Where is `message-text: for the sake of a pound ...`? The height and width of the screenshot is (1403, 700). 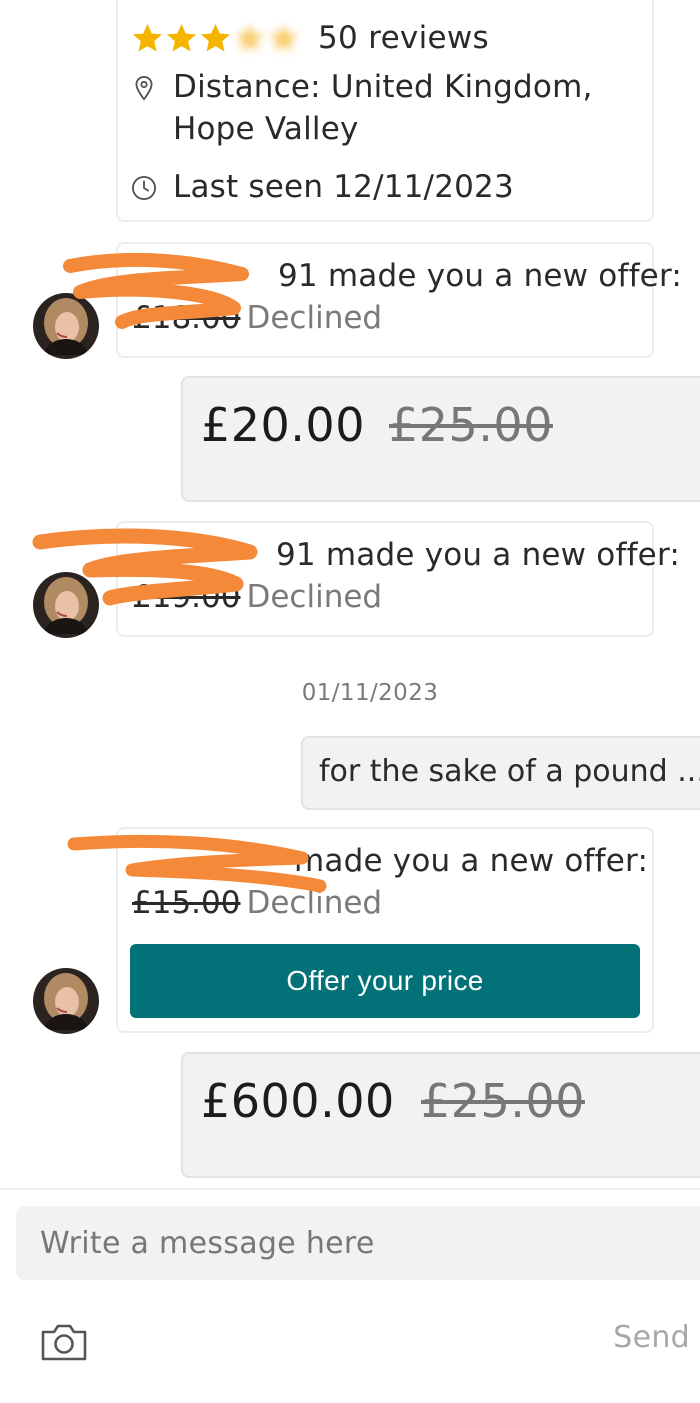 message-text: for the sake of a pound ... is located at coordinates (509, 771).